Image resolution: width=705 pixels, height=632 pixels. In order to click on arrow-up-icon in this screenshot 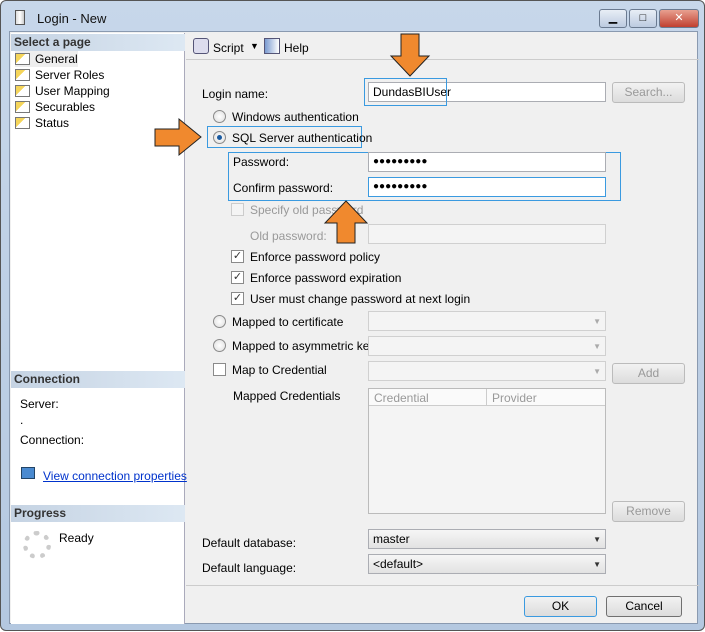, I will do `click(346, 222)`.